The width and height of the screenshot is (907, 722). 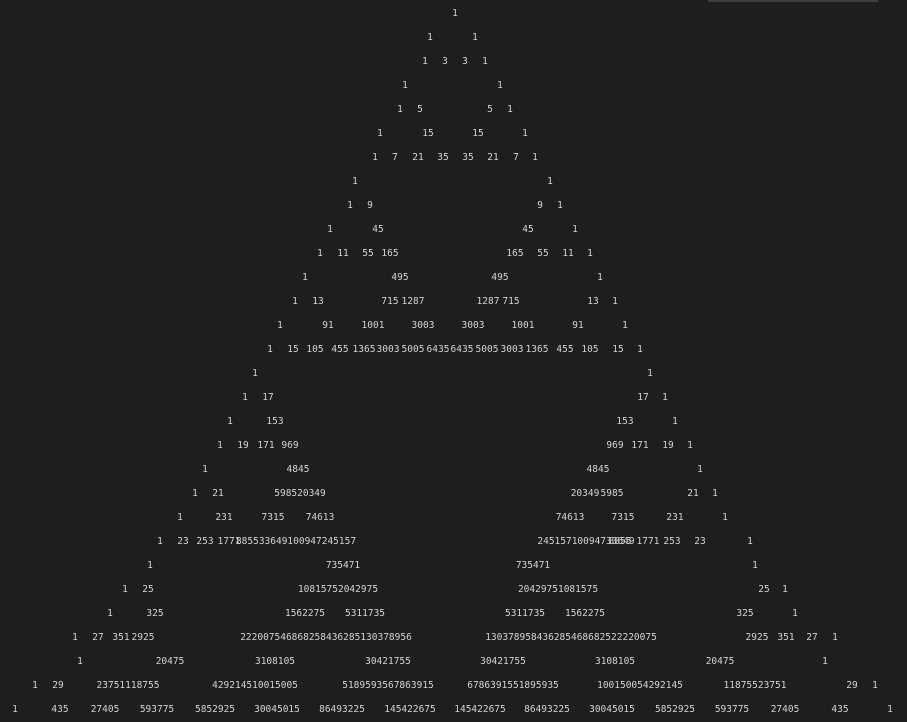 I want to click on output-line: 1 45 45 1, so click(x=453, y=230).